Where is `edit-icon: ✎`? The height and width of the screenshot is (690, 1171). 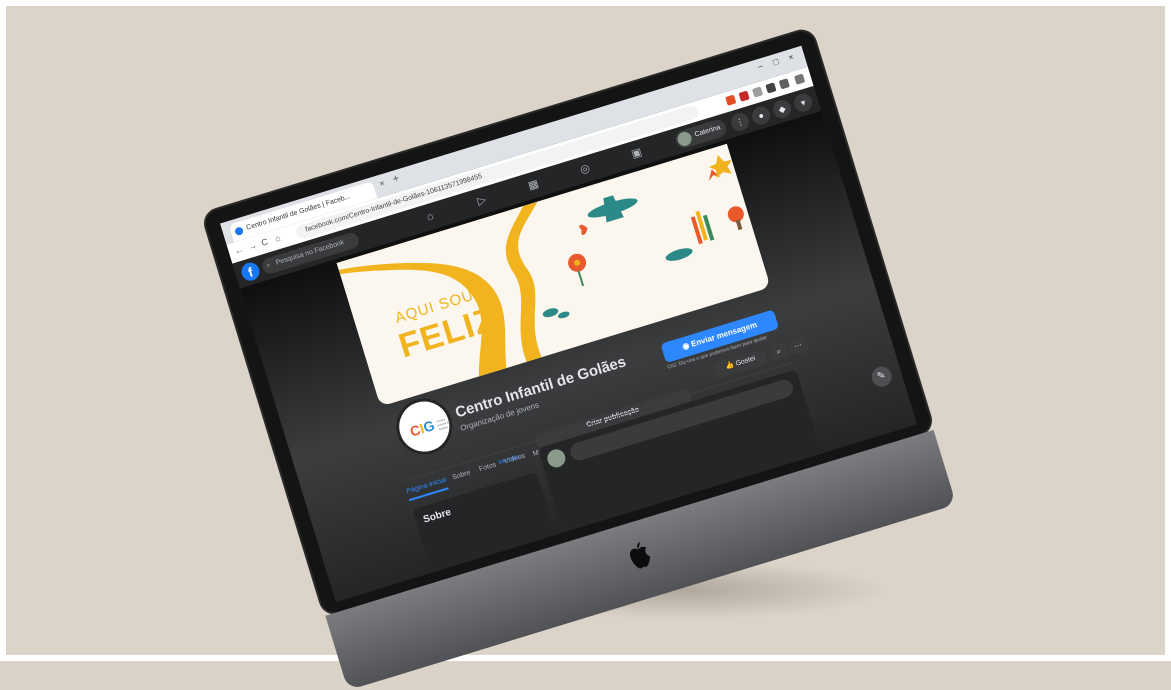 edit-icon: ✎ is located at coordinates (882, 377).